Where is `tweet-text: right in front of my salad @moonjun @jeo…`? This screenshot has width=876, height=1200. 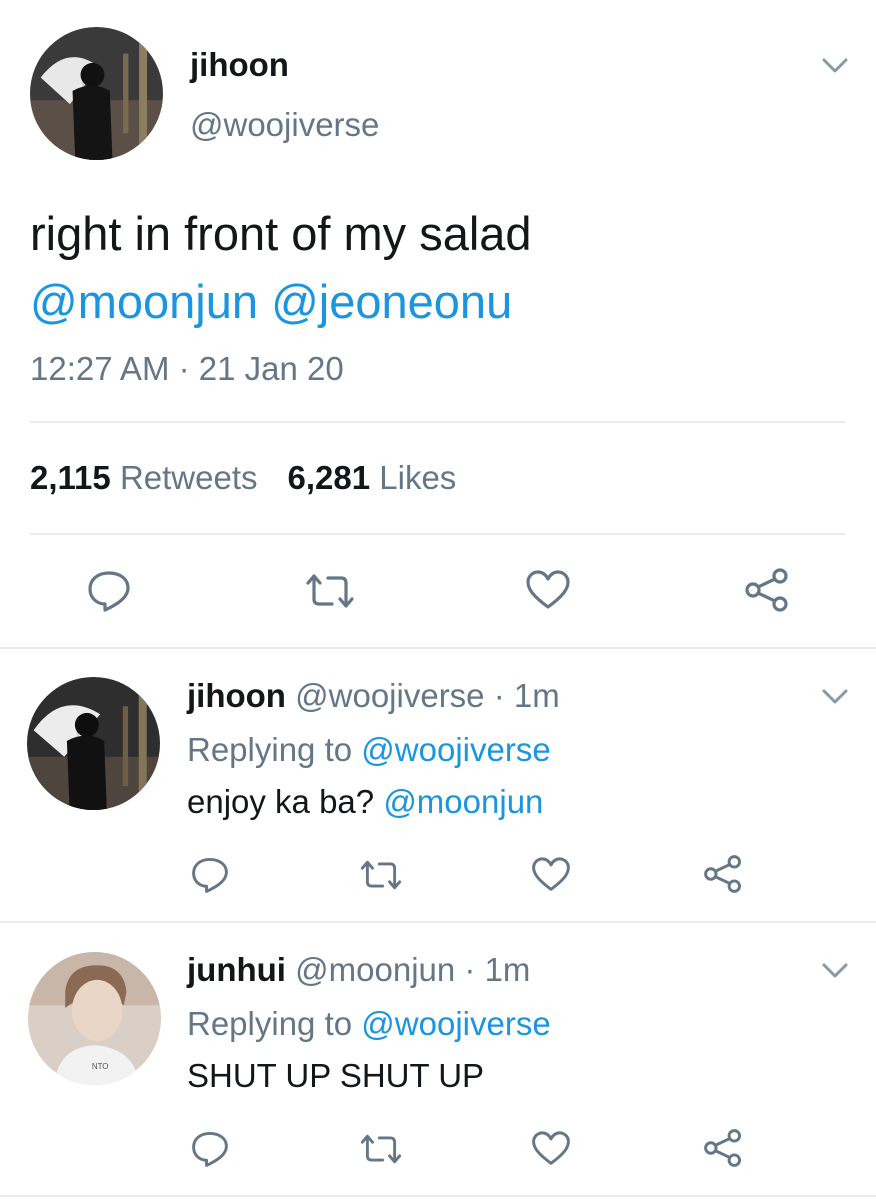 tweet-text: right in front of my salad @moonjun @jeo… is located at coordinates (281, 268).